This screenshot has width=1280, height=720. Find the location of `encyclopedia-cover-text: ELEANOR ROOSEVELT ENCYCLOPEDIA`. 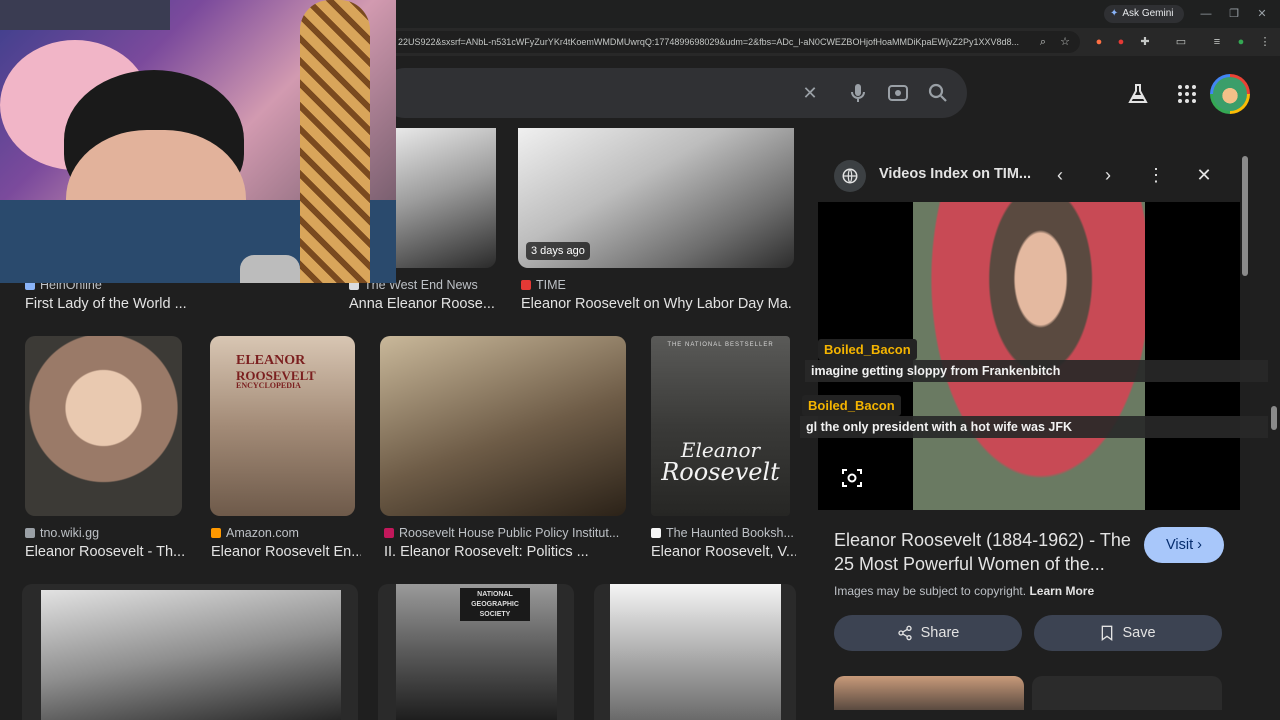

encyclopedia-cover-text: ELEANOR ROOSEVELT ENCYCLOPEDIA is located at coordinates (276, 372).